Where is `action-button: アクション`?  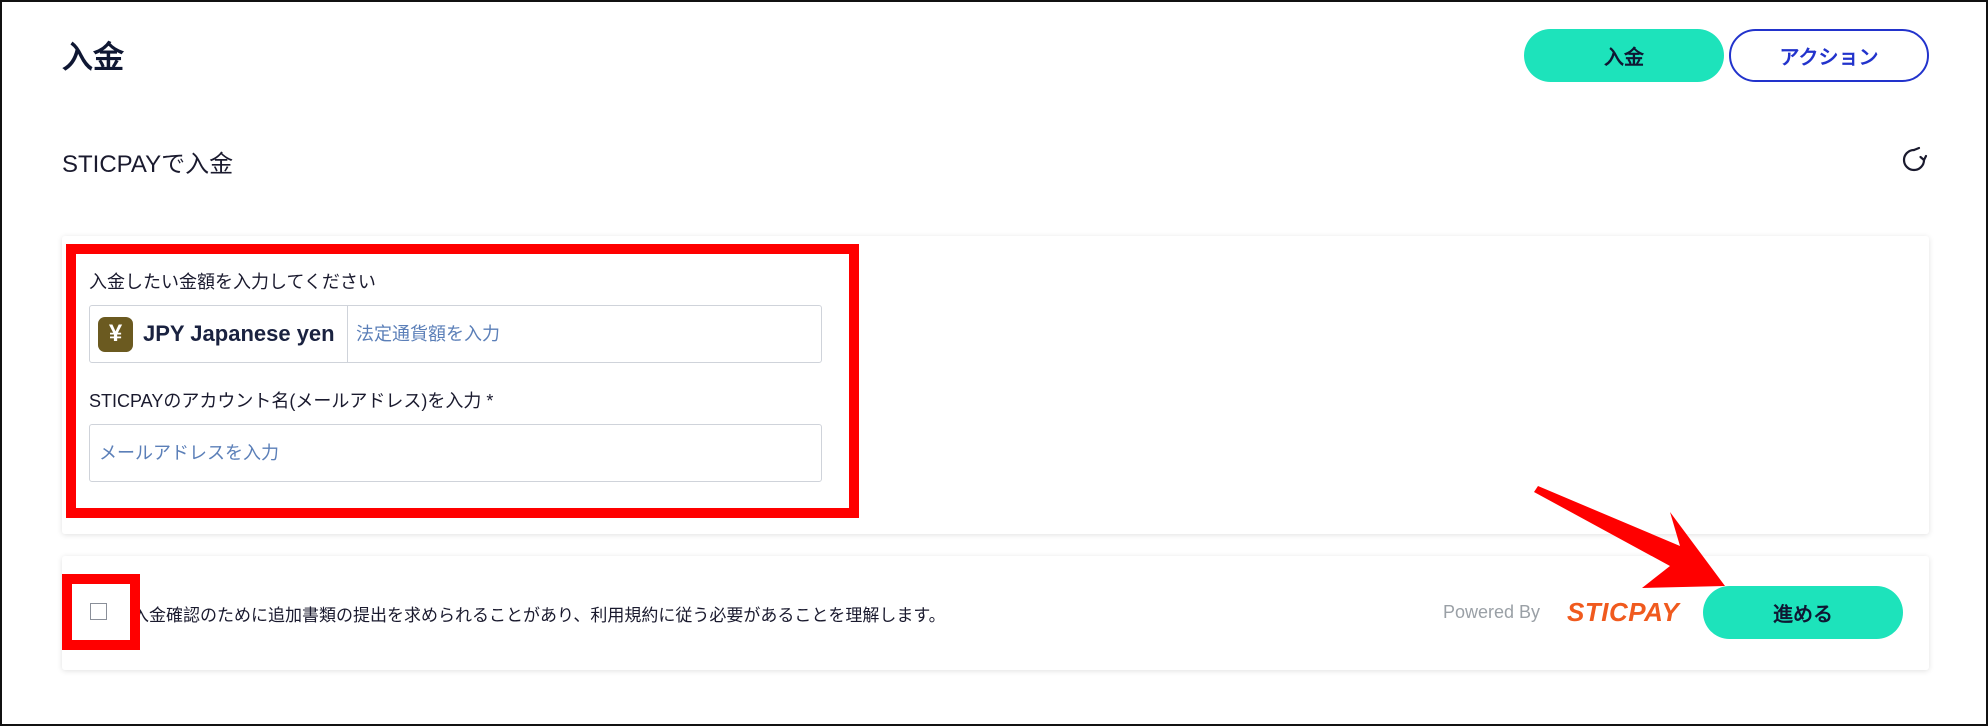 action-button: アクション is located at coordinates (1829, 55).